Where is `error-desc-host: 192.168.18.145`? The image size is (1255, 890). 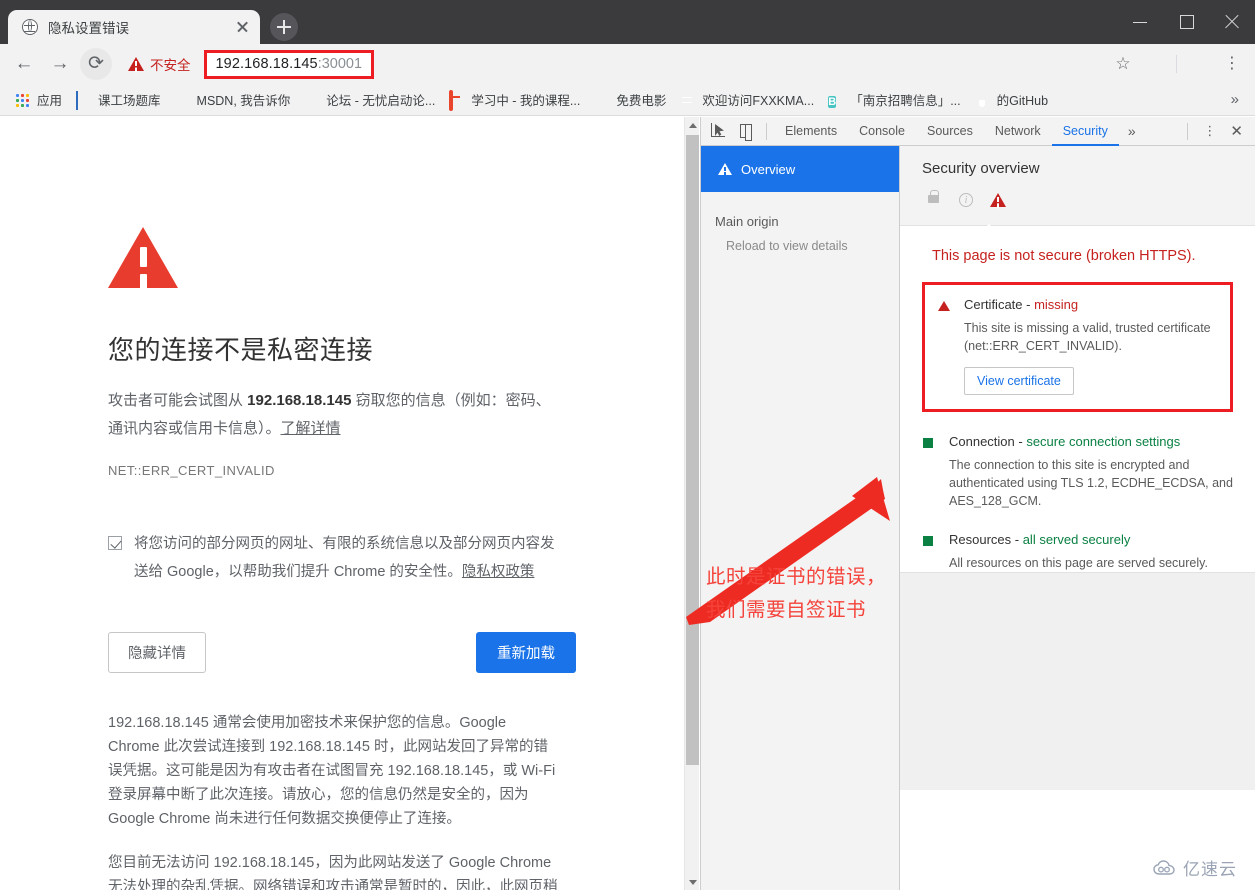
error-desc-host: 192.168.18.145 is located at coordinates (299, 400).